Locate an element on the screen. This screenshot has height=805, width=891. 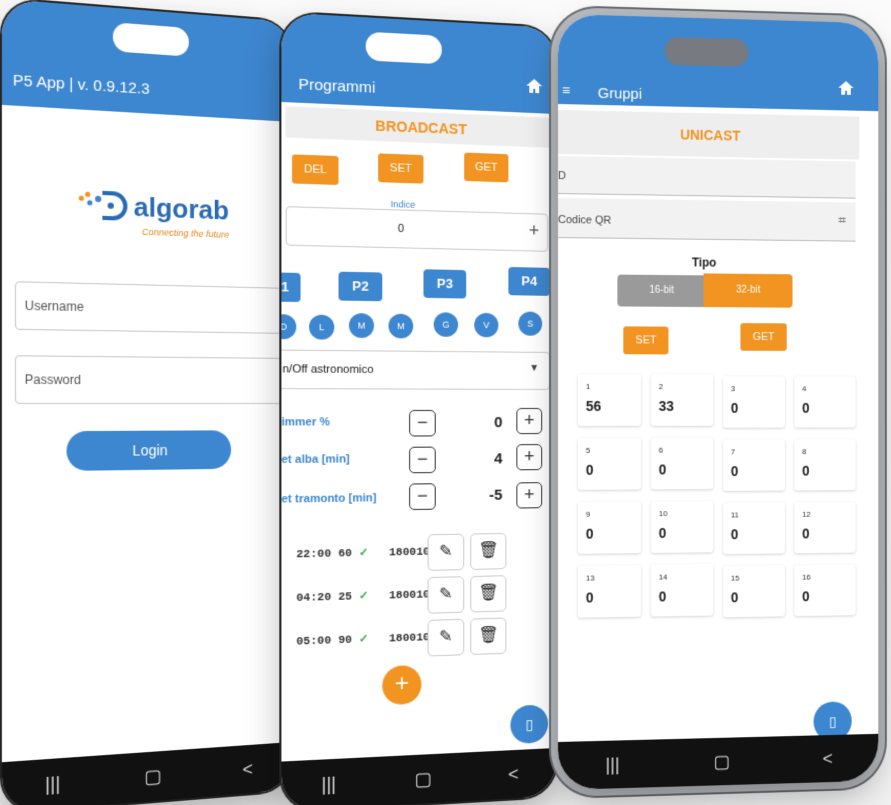
group-cell-6: 60 is located at coordinates (682, 463).